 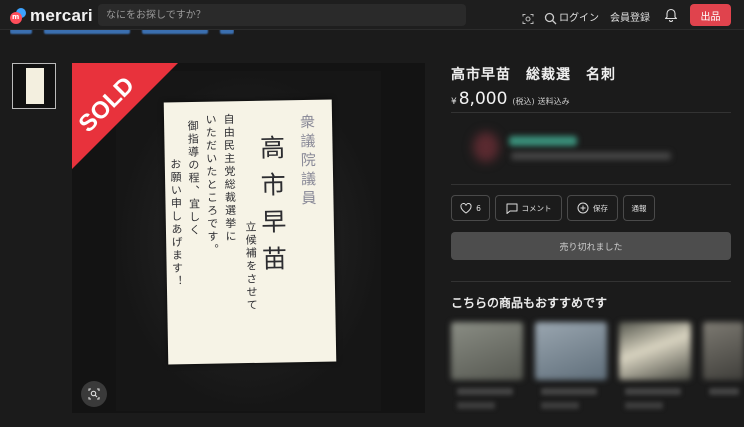 I want to click on report-button: 通報, so click(x=639, y=208).